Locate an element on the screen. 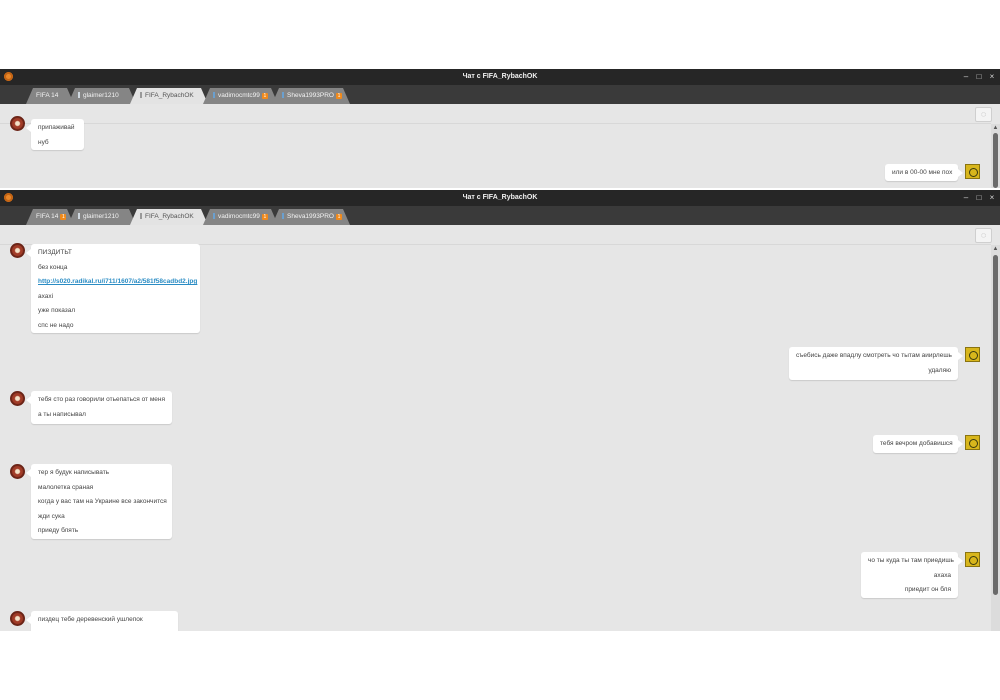  divider is located at coordinates (495, 123).